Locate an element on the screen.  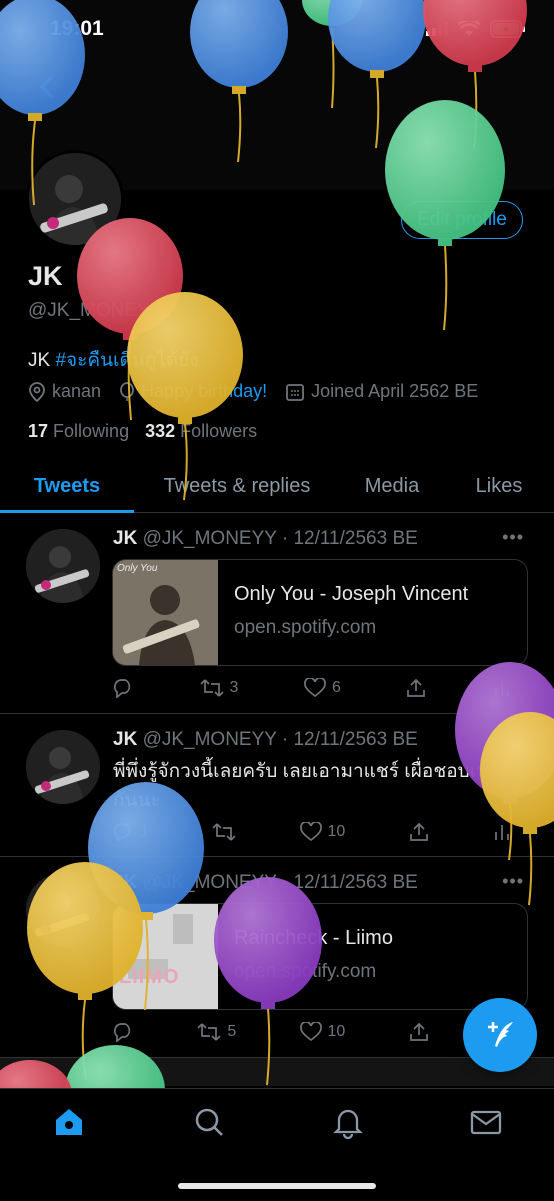
profile-birthday-link: Happy birthday! is located at coordinates (204, 391).